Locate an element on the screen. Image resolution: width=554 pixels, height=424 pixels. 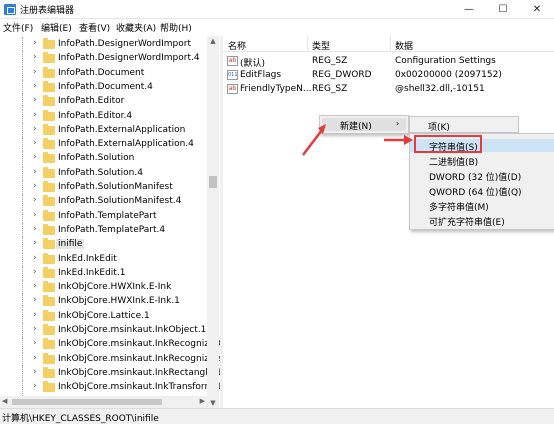
menu-file: 文件(F) is located at coordinates (18, 27).